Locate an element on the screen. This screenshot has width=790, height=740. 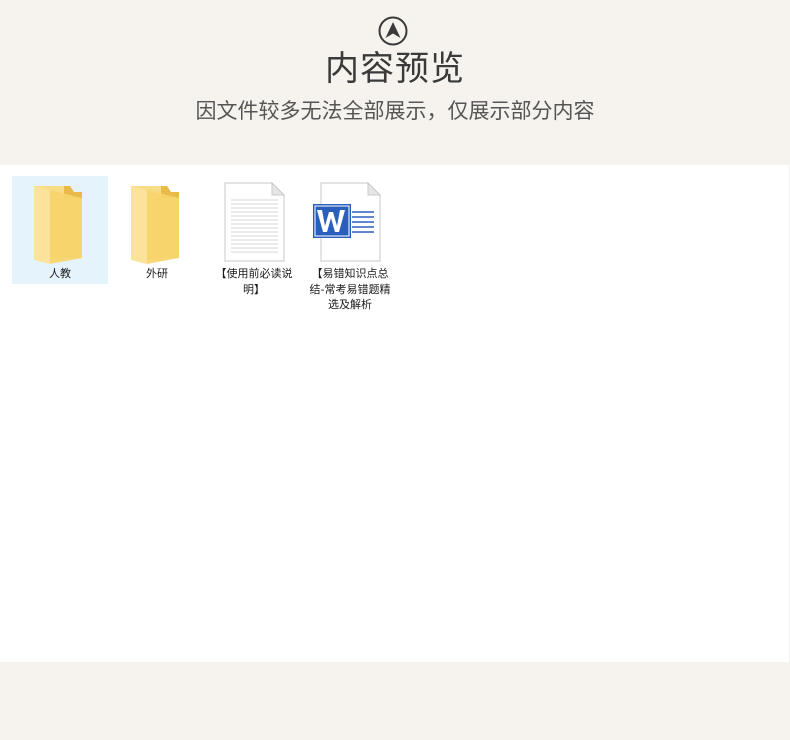
file-item-label: 【易错知识点总结-常考易错题精选及解析 is located at coordinates (350, 289).